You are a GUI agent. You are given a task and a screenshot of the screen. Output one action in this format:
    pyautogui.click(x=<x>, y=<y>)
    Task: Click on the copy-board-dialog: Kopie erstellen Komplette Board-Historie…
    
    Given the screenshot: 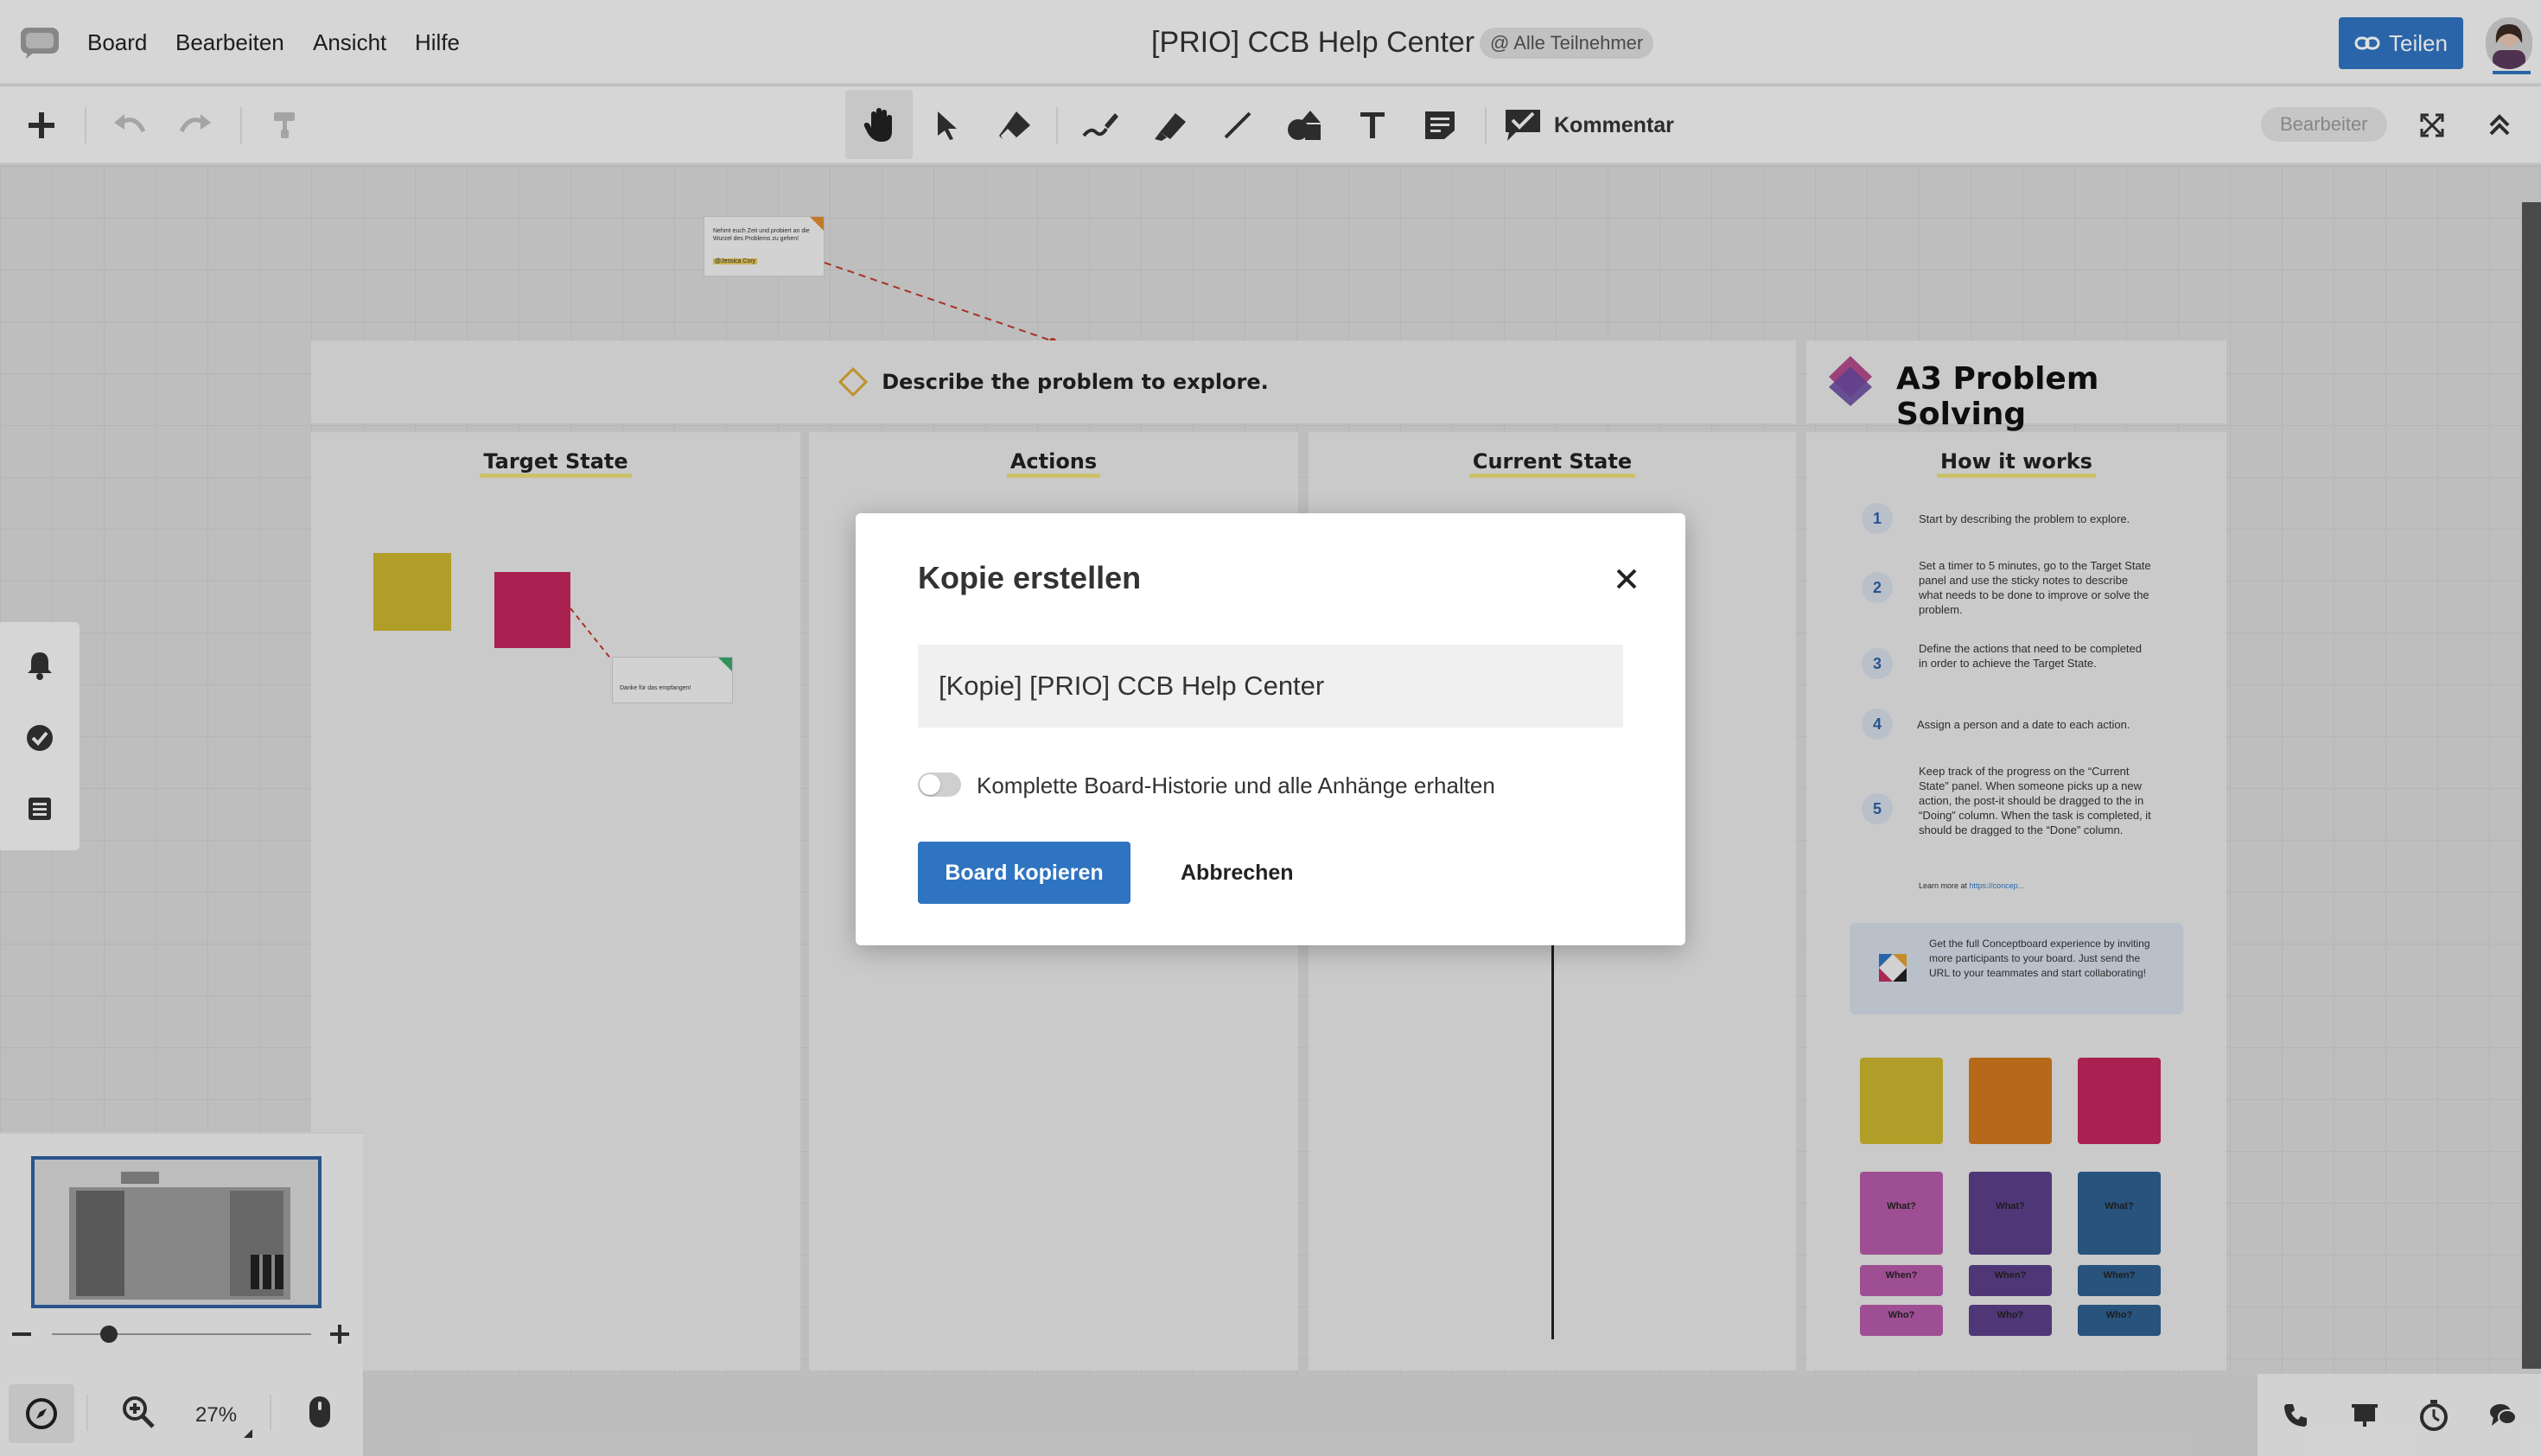 What is the action you would take?
    pyautogui.click(x=1270, y=729)
    